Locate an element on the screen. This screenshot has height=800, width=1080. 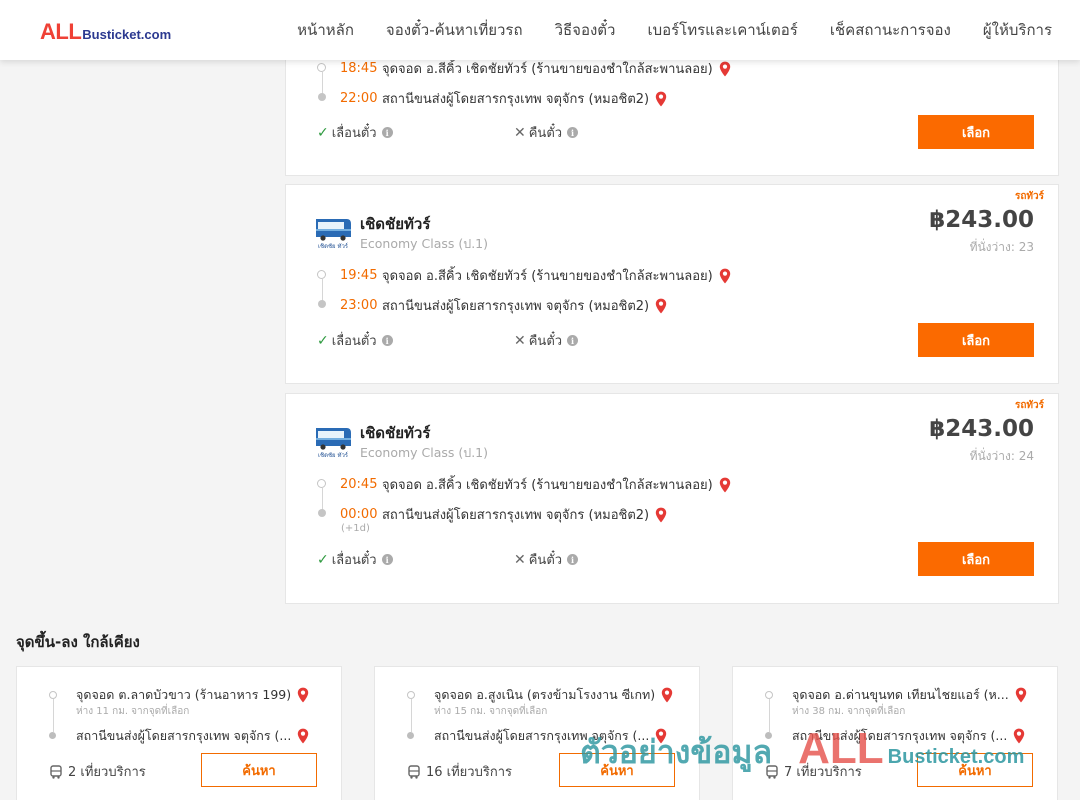
nav-operators: ผู้ให้บริการ is located at coordinates (1023, 30).